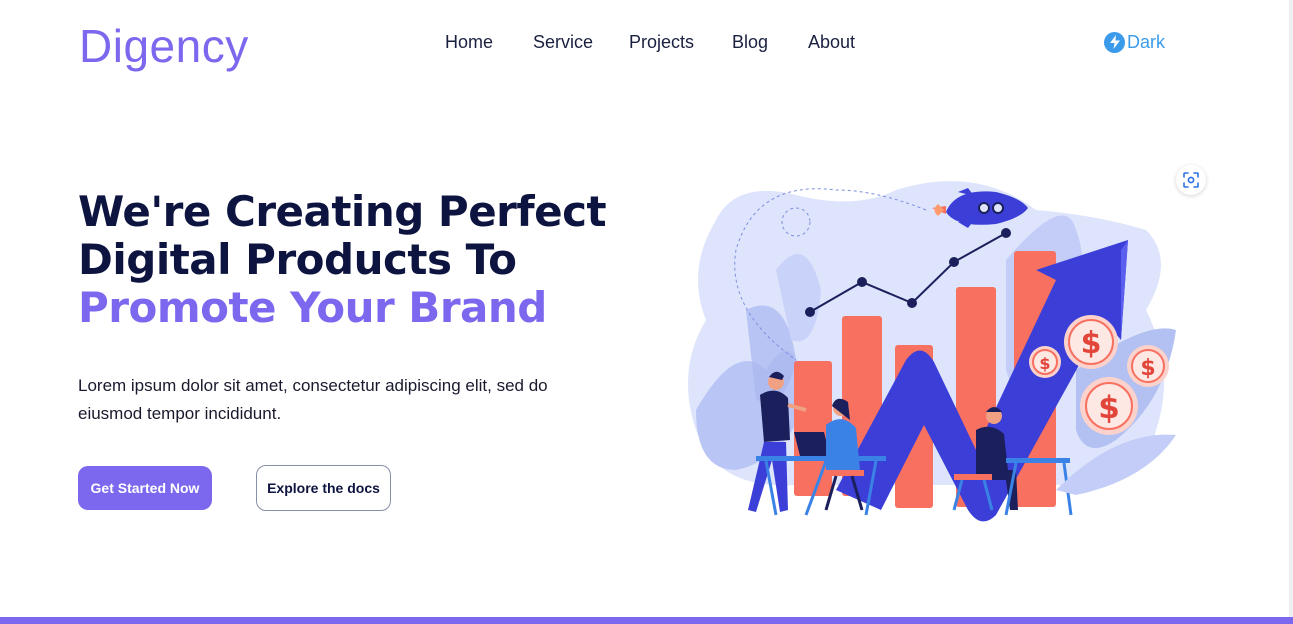 The image size is (1293, 624). What do you see at coordinates (145, 488) in the screenshot?
I see `get-started-button: Get Started Now` at bounding box center [145, 488].